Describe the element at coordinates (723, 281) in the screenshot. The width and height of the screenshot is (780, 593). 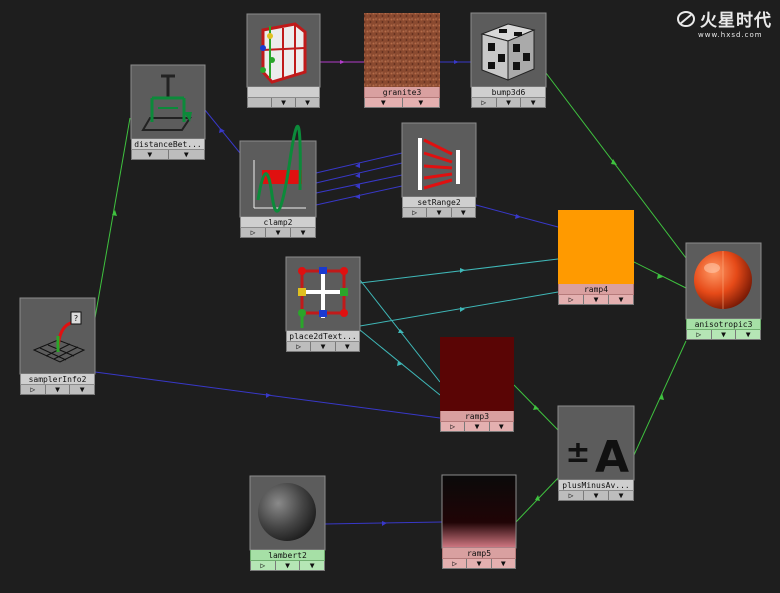
I see `anisotropic-sphere-icon` at that location.